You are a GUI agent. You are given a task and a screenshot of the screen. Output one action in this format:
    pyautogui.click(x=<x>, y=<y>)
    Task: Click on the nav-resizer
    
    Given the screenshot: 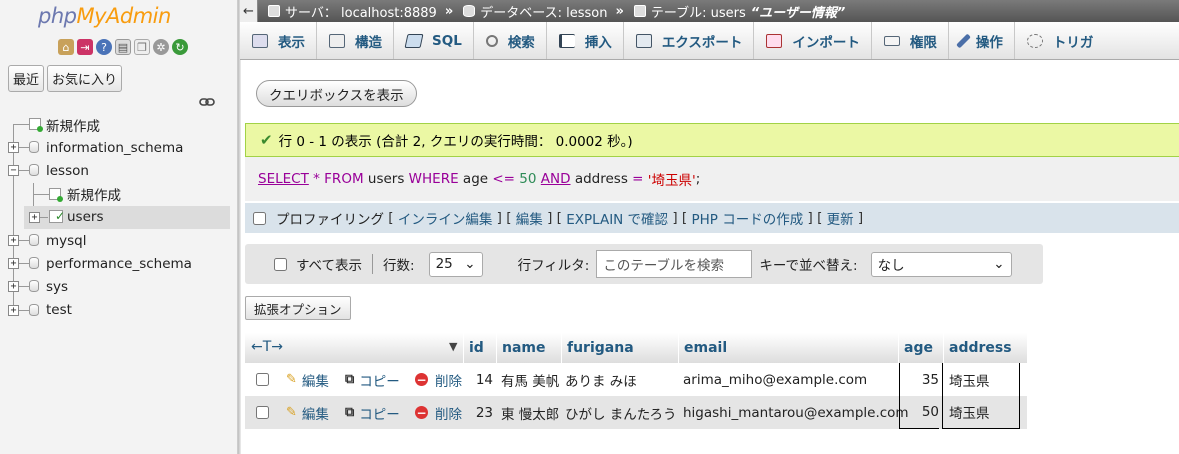 What is the action you would take?
    pyautogui.click(x=239, y=227)
    